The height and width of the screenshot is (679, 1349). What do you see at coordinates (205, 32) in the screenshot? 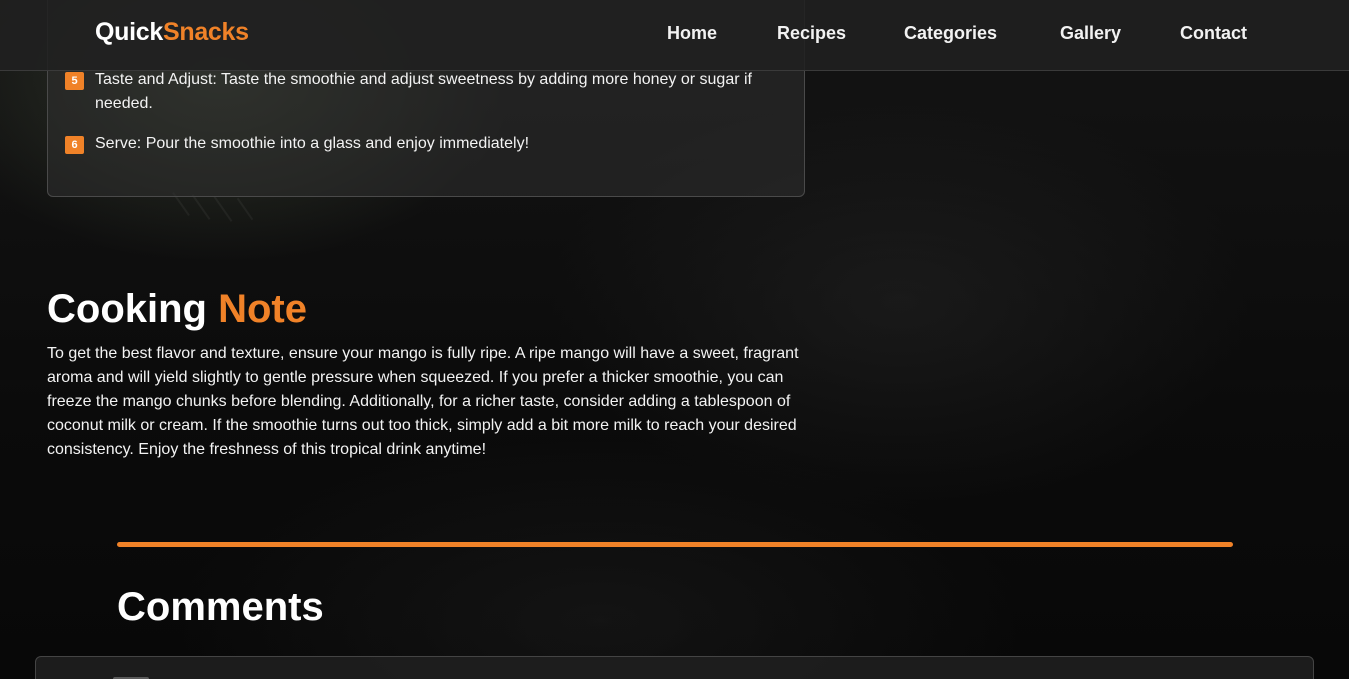
I see `brand-logo-part2: Snacks` at bounding box center [205, 32].